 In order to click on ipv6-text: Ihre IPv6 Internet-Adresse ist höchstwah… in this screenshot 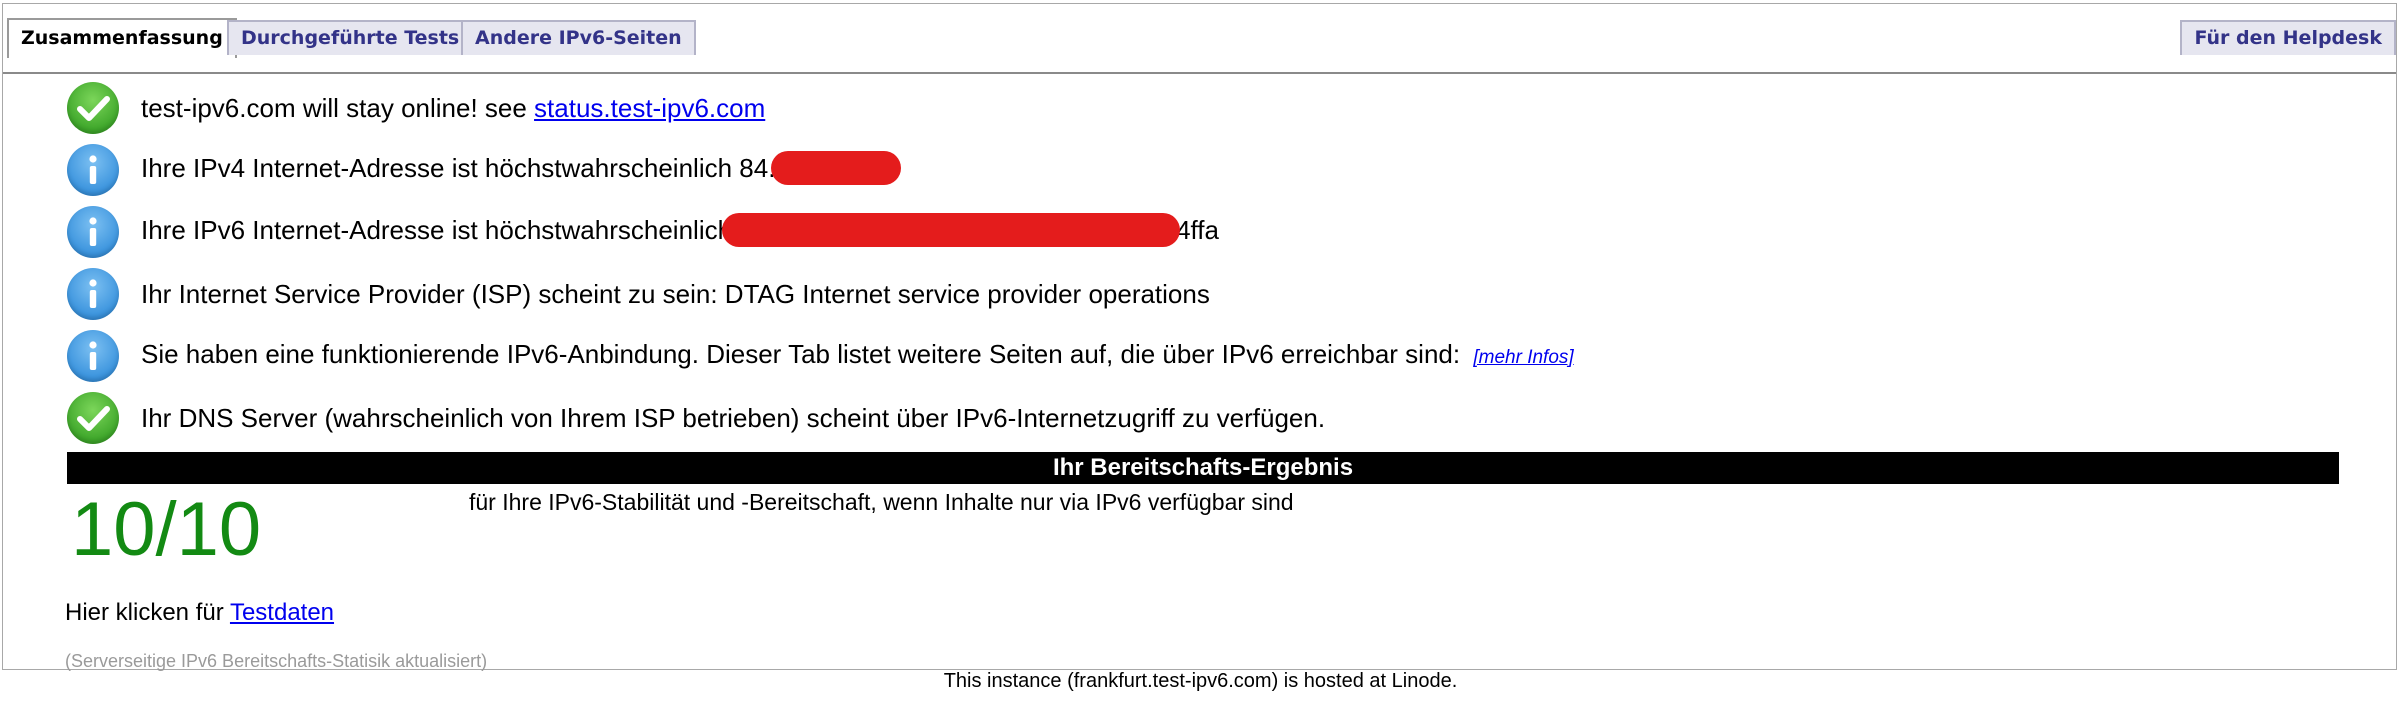, I will do `click(680, 231)`.